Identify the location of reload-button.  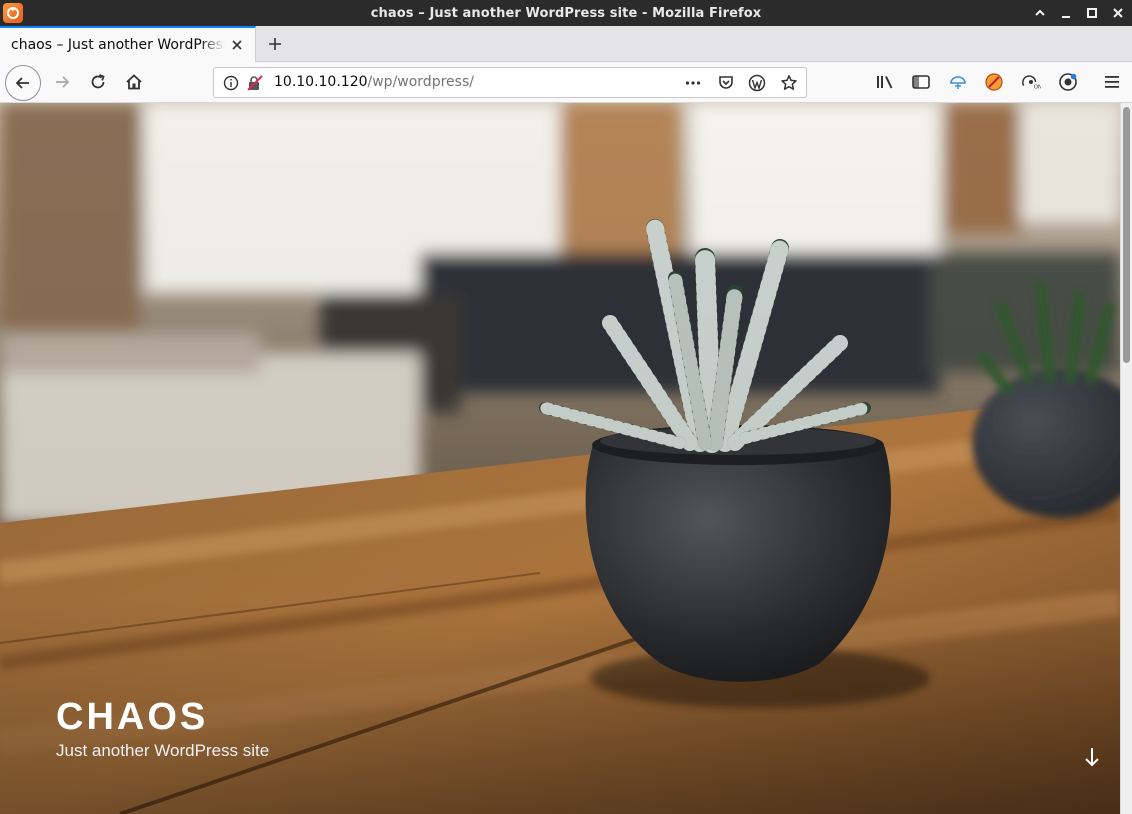
(98, 82).